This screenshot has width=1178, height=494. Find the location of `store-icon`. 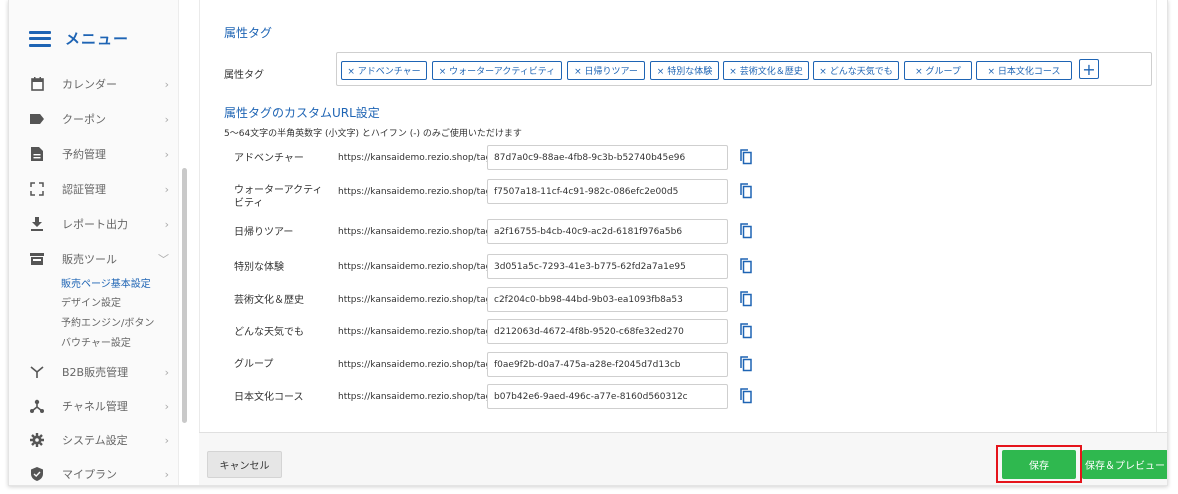

store-icon is located at coordinates (37, 259).